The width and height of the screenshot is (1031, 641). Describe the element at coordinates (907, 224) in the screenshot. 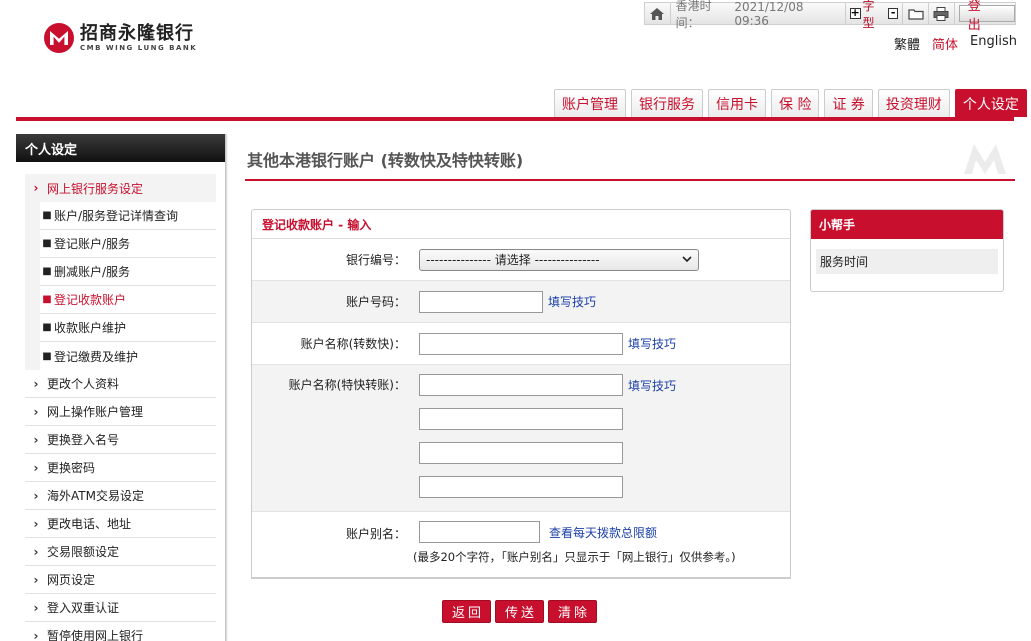

I see `helper-title: 小帮手` at that location.